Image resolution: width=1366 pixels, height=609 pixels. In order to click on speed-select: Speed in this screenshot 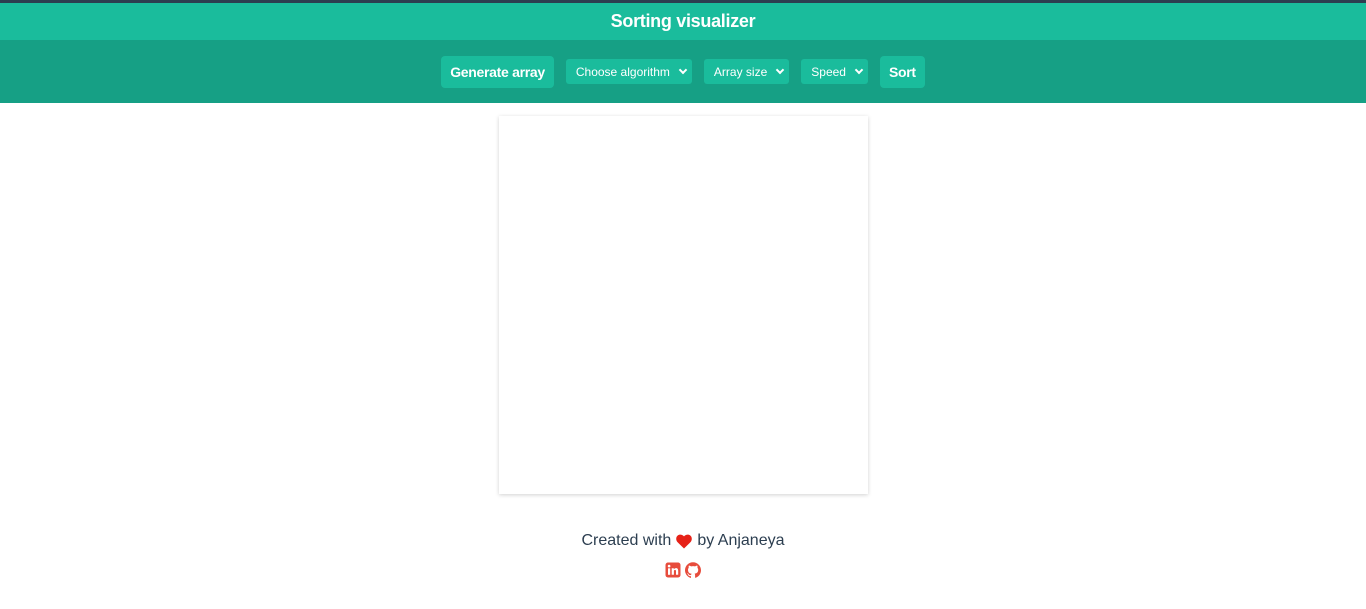, I will do `click(834, 71)`.